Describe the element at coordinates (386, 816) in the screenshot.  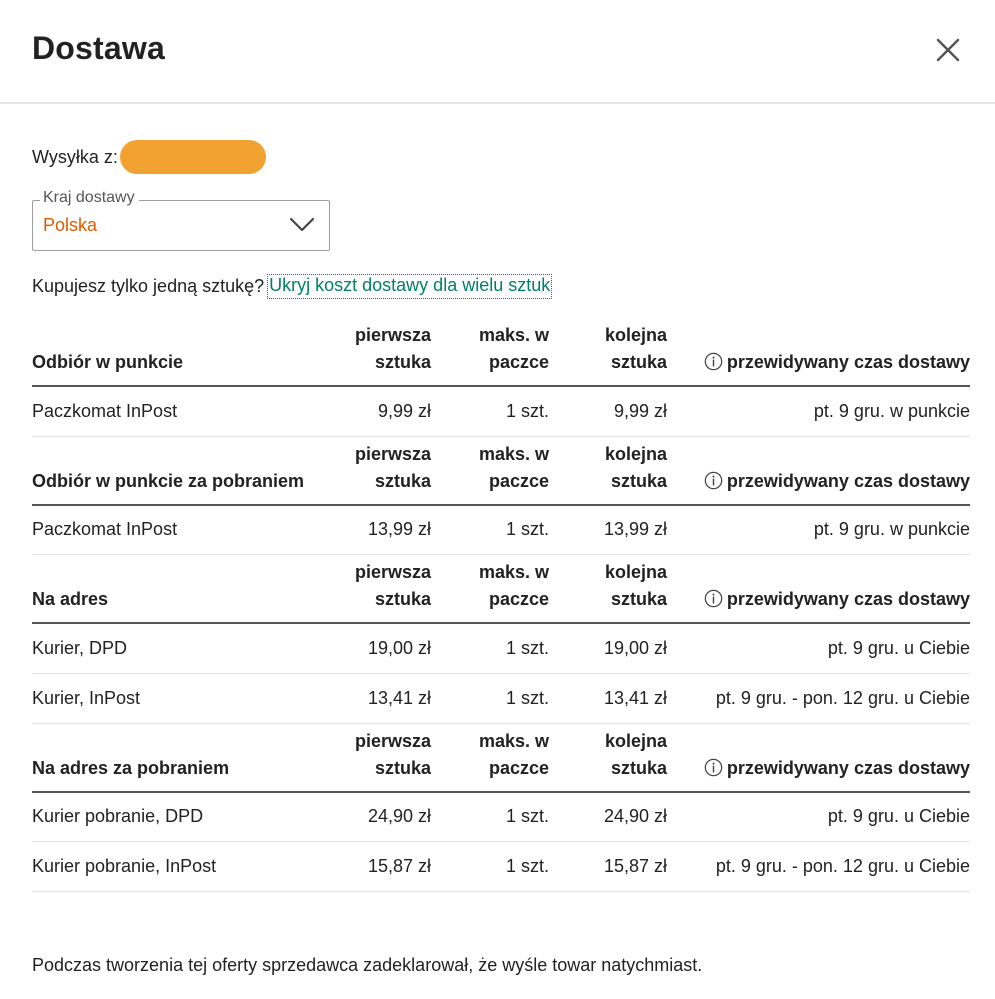
I see `first-item-price: 24,90 zł` at that location.